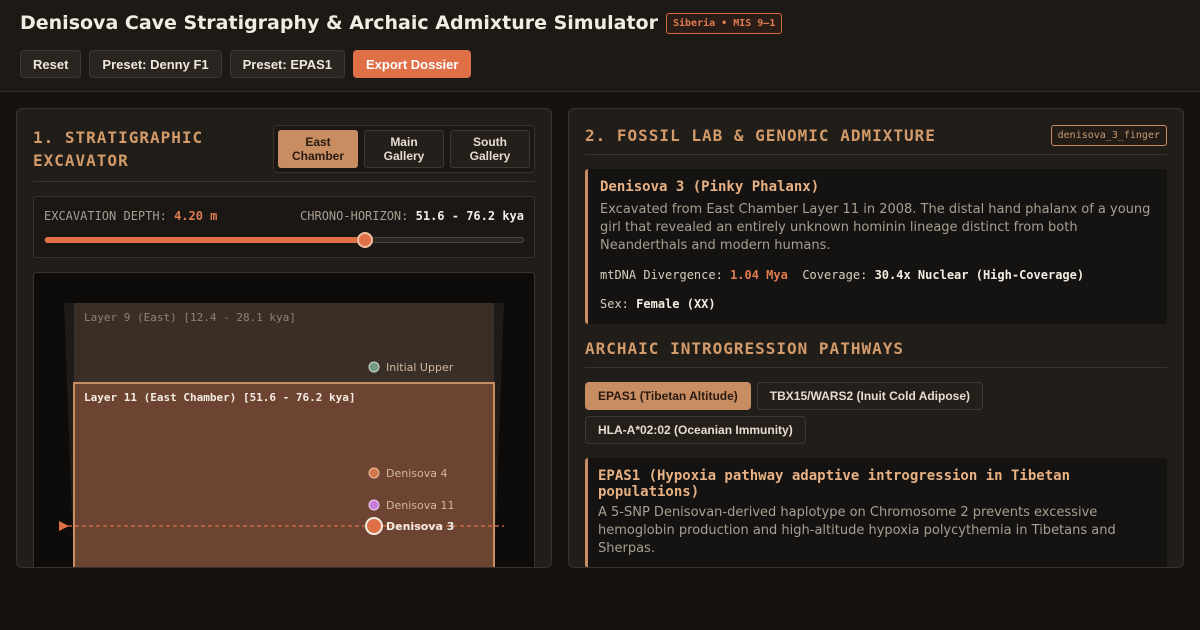 The image size is (1200, 630). I want to click on tab-south-line2: Gallery, so click(490, 156).